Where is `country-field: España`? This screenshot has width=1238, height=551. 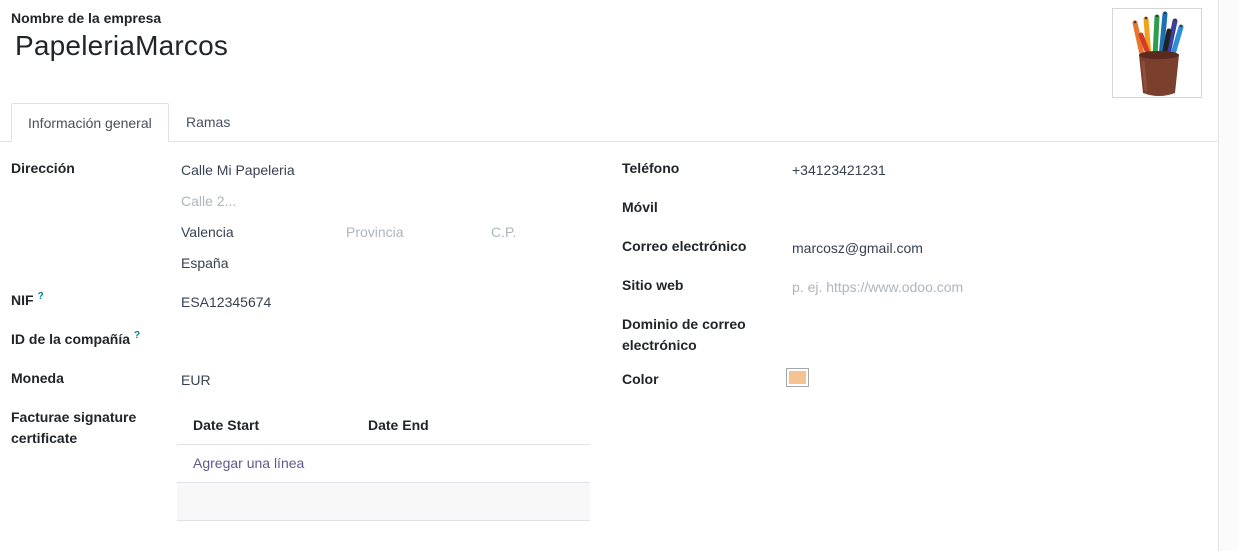 country-field: España is located at coordinates (204, 263).